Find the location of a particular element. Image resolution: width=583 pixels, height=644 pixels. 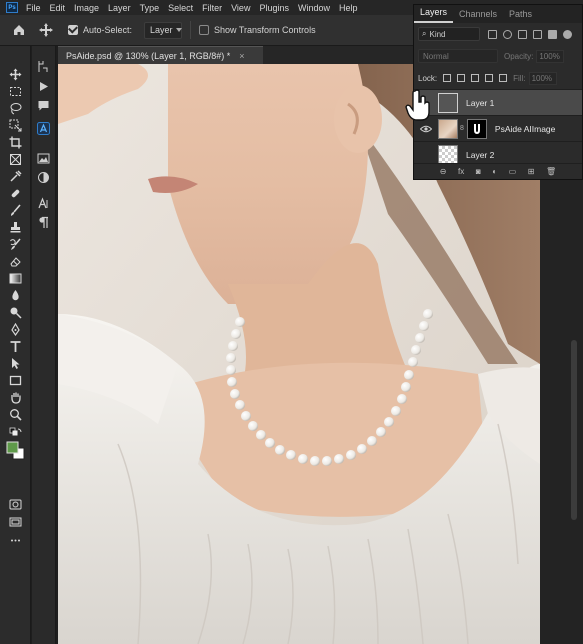

tab-layers: Layers is located at coordinates (434, 15).